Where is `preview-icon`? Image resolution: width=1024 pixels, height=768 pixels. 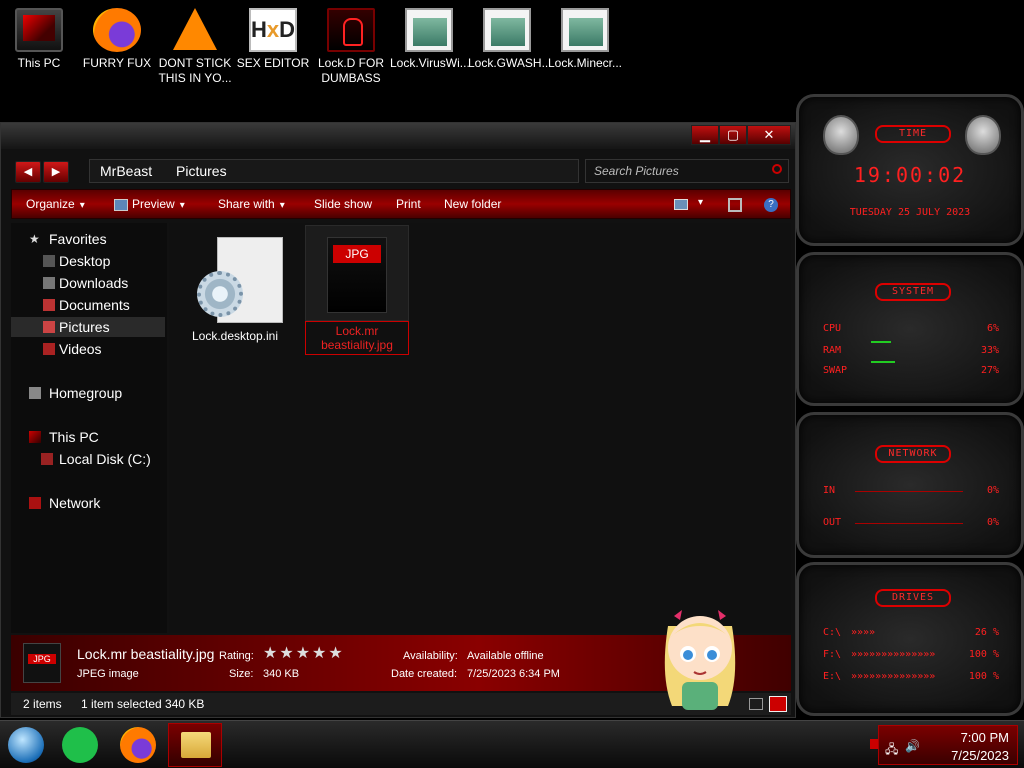 preview-icon is located at coordinates (121, 205).